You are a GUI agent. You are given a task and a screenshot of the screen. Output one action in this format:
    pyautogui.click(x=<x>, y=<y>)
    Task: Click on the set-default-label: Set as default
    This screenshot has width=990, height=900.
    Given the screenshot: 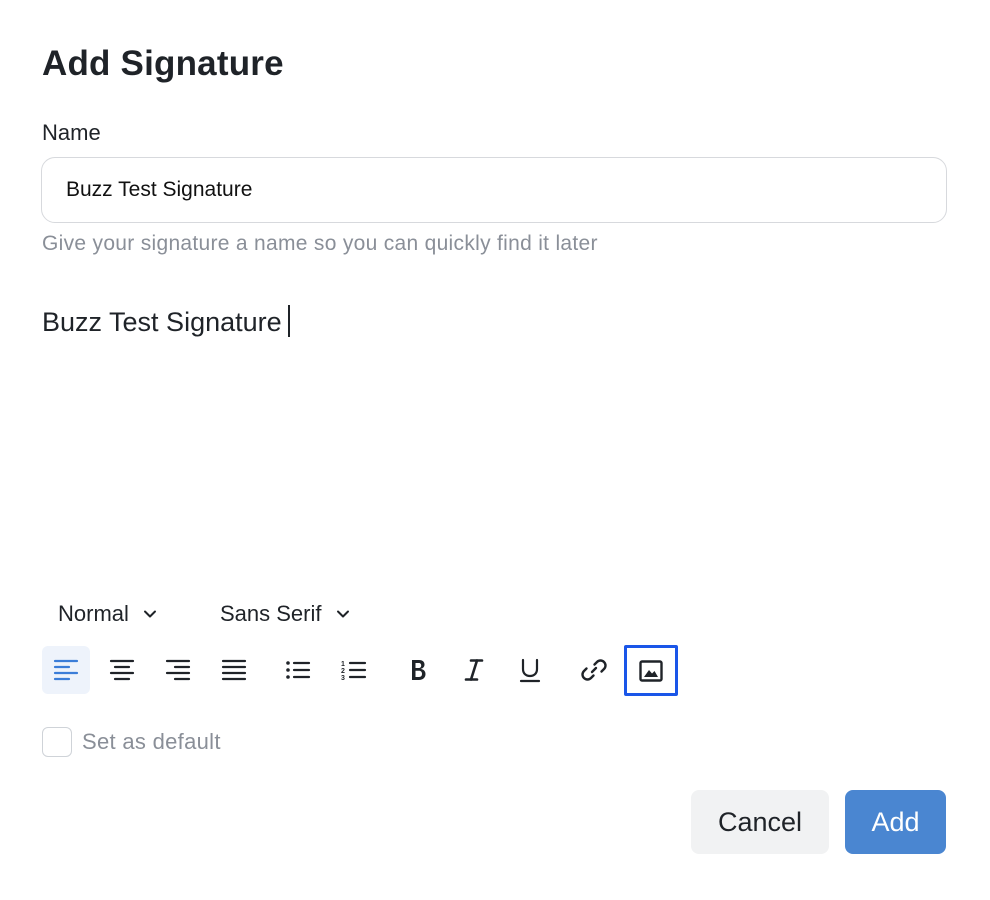 What is the action you would take?
    pyautogui.click(x=151, y=741)
    